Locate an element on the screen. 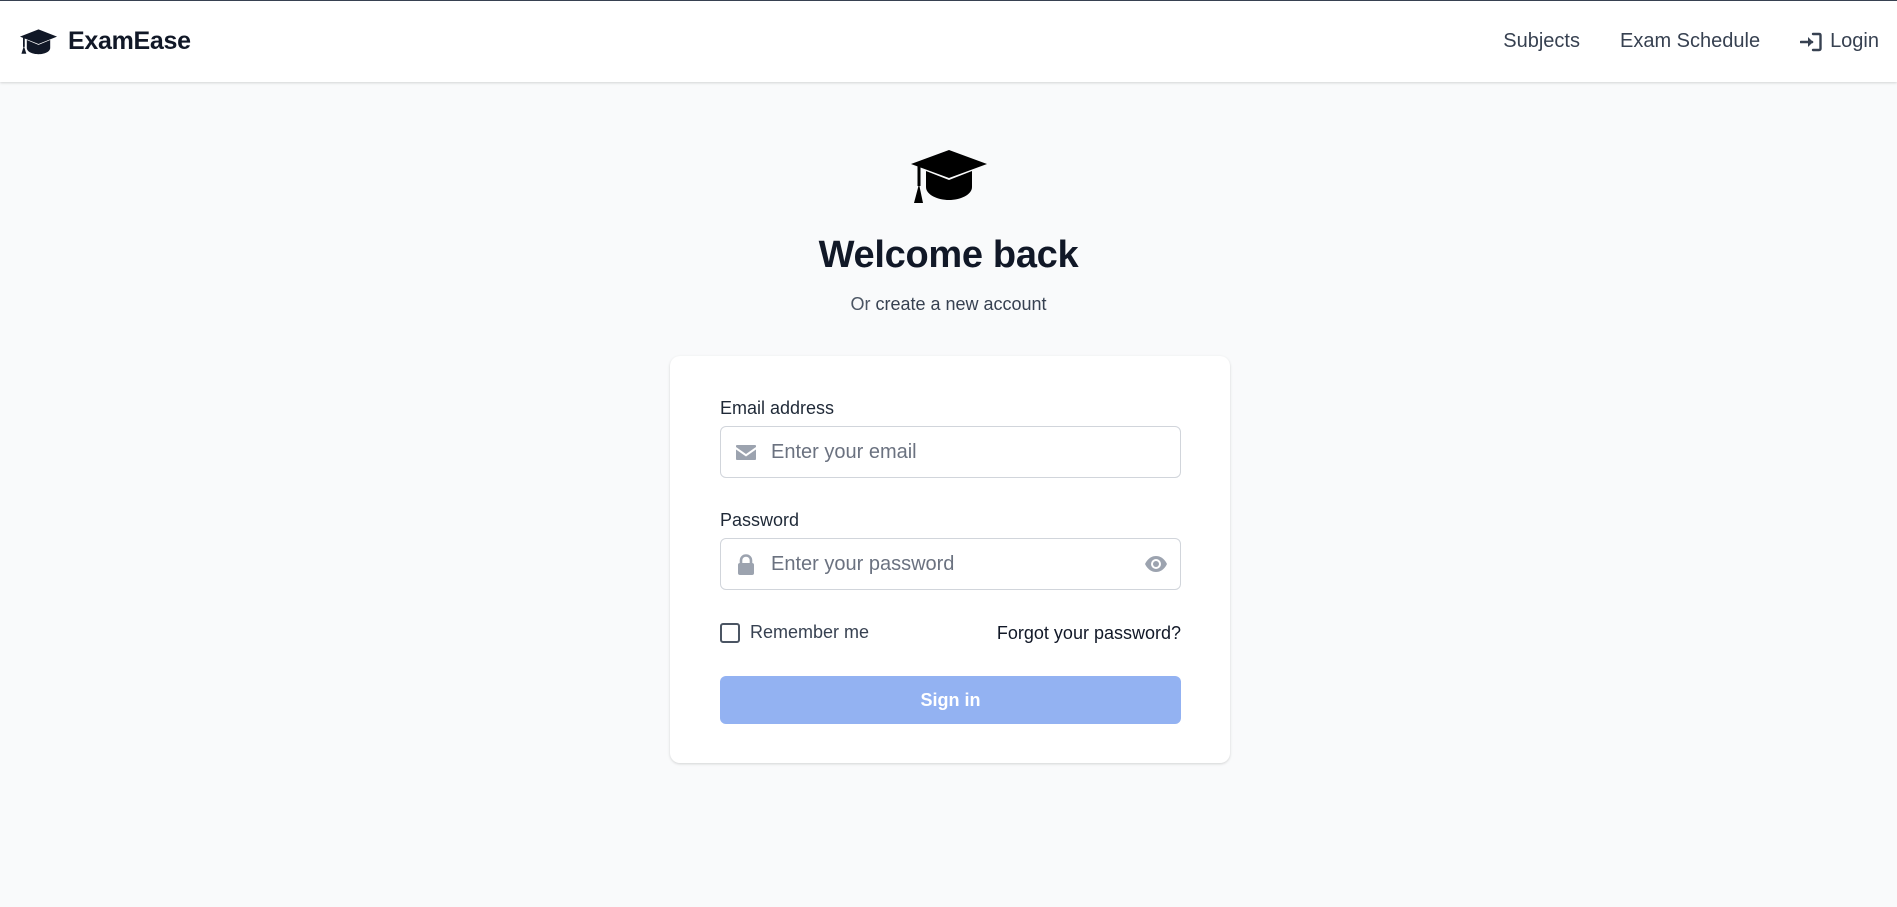  email-input is located at coordinates (951, 452).